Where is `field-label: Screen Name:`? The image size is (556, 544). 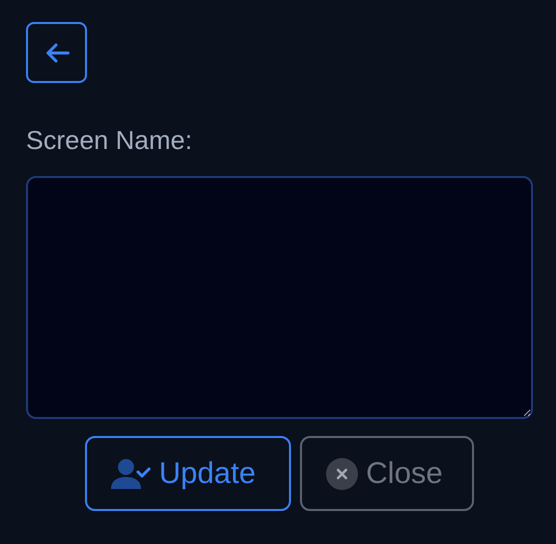
field-label: Screen Name: is located at coordinates (109, 140).